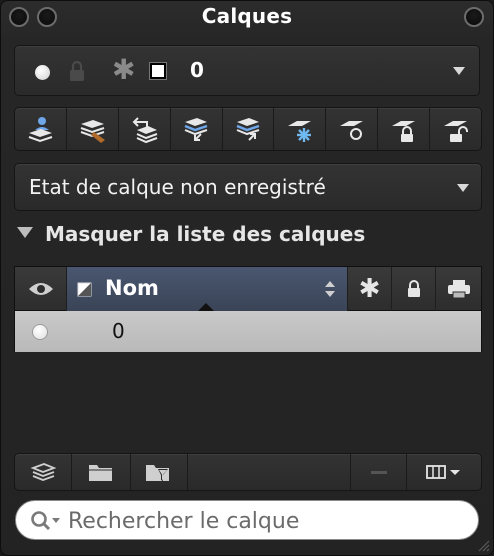 The width and height of the screenshot is (494, 556). I want to click on layers-stack-icon, so click(43, 472).